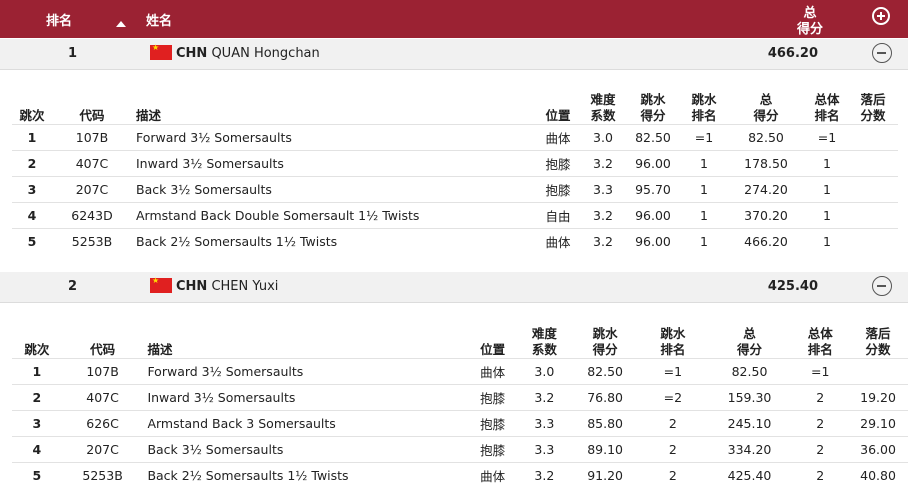 The width and height of the screenshot is (908, 488). What do you see at coordinates (766, 190) in the screenshot?
I see `running-total: 274.20` at bounding box center [766, 190].